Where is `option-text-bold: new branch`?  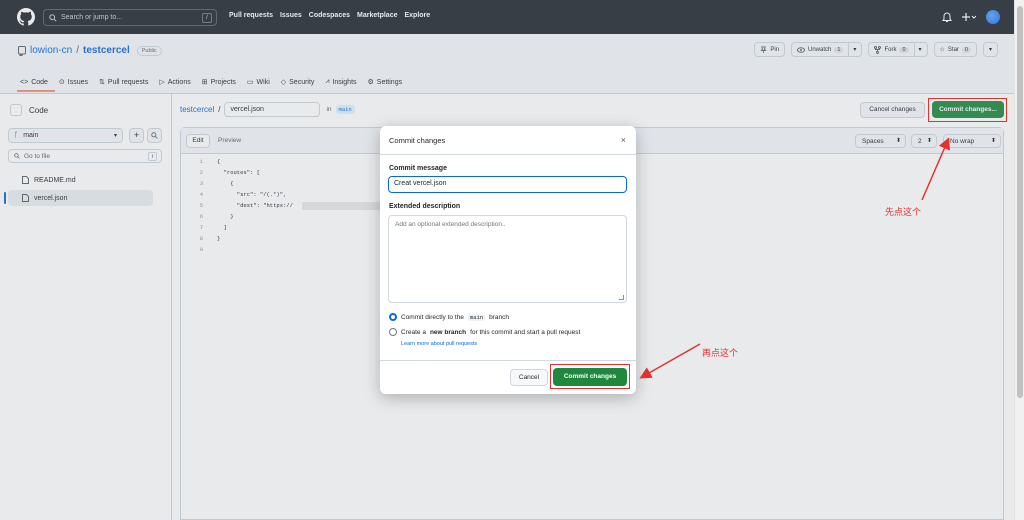
option-text-bold: new branch is located at coordinates (448, 332).